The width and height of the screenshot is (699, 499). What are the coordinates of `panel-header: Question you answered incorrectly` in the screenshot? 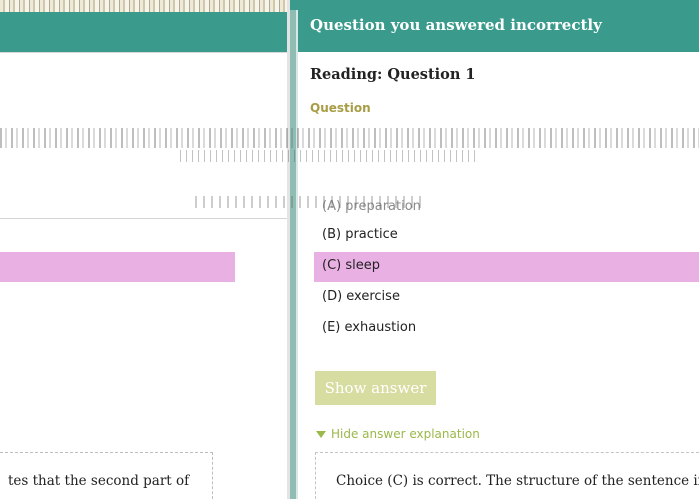 It's located at (494, 26).